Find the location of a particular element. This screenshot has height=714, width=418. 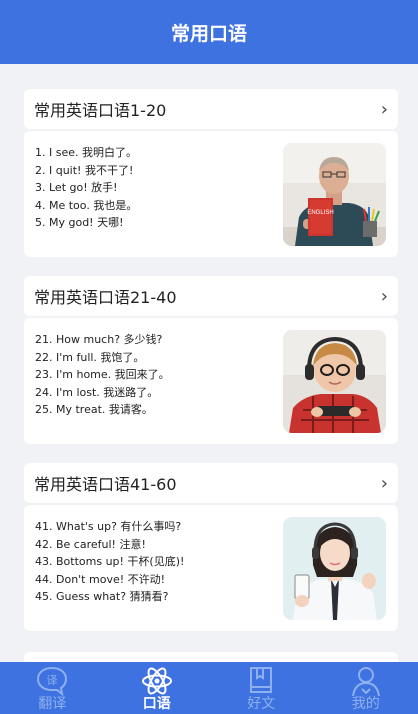

section-header-41-60: 常用英语口语41-60 › is located at coordinates (211, 483).